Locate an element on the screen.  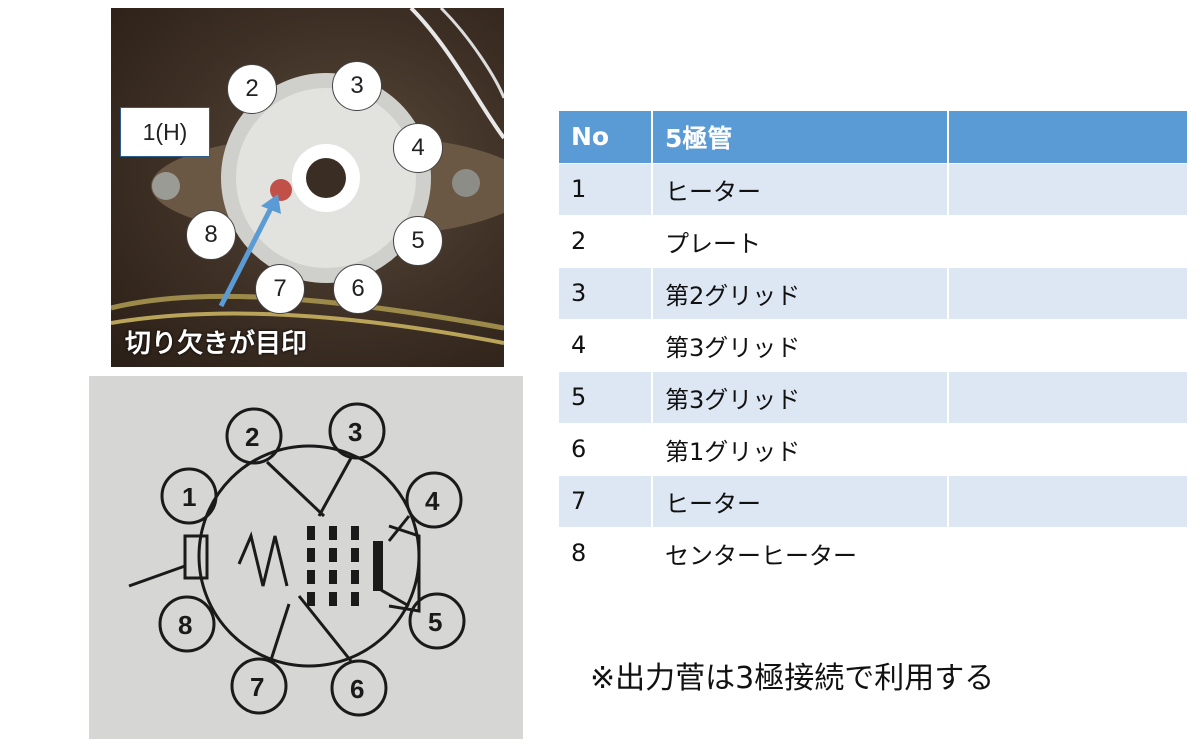
cell-name: センターヒーター is located at coordinates (800, 553).